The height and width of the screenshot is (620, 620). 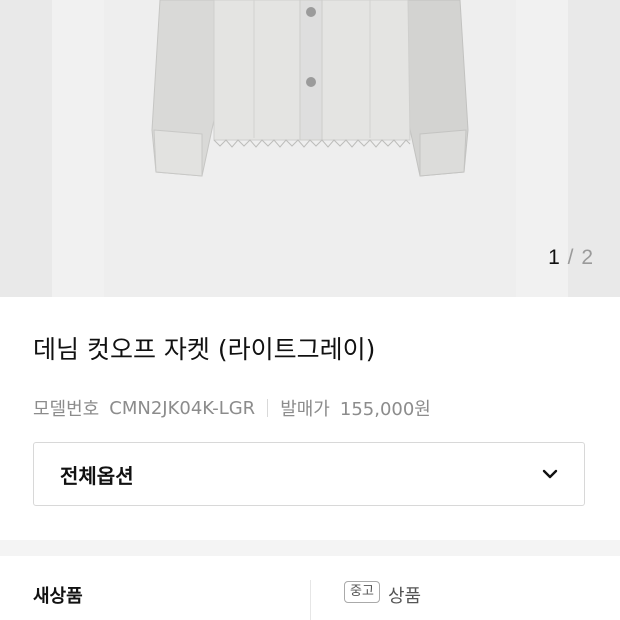 I want to click on total-image-count: 2, so click(x=587, y=257).